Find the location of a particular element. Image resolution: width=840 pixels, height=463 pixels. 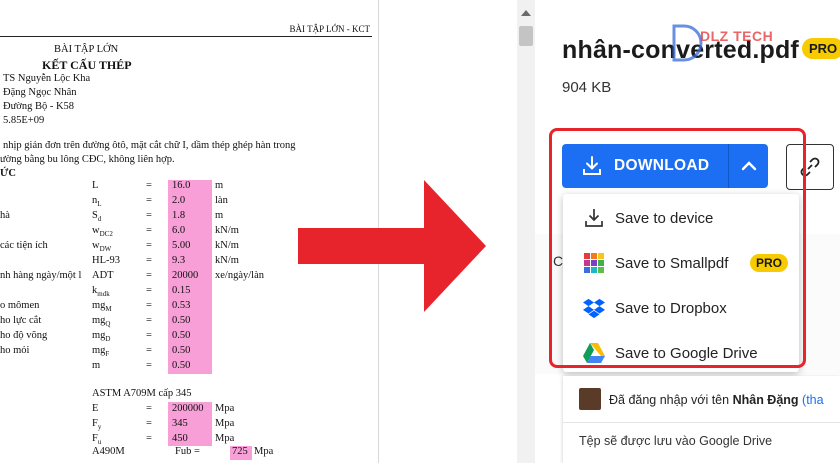

doc-bolt-unit: Mpa is located at coordinates (264, 451).